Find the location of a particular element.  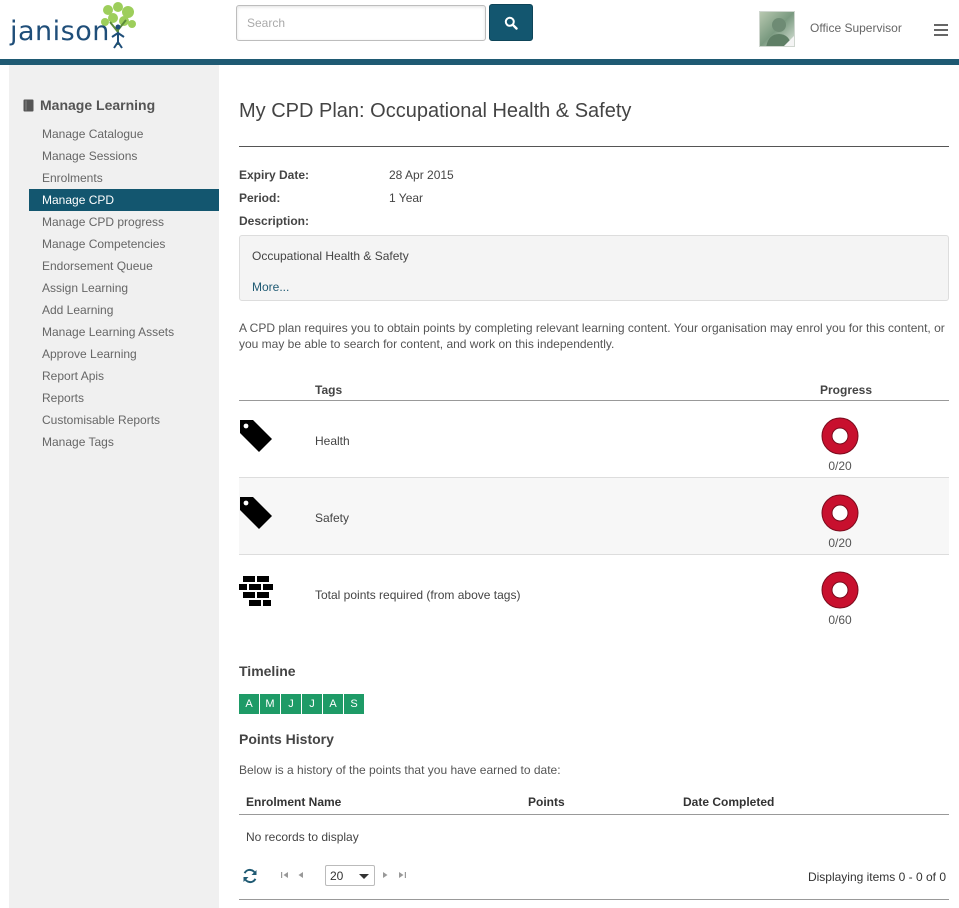

points-history-table-header: Enrolment Name Points Date Completed is located at coordinates (594, 805).